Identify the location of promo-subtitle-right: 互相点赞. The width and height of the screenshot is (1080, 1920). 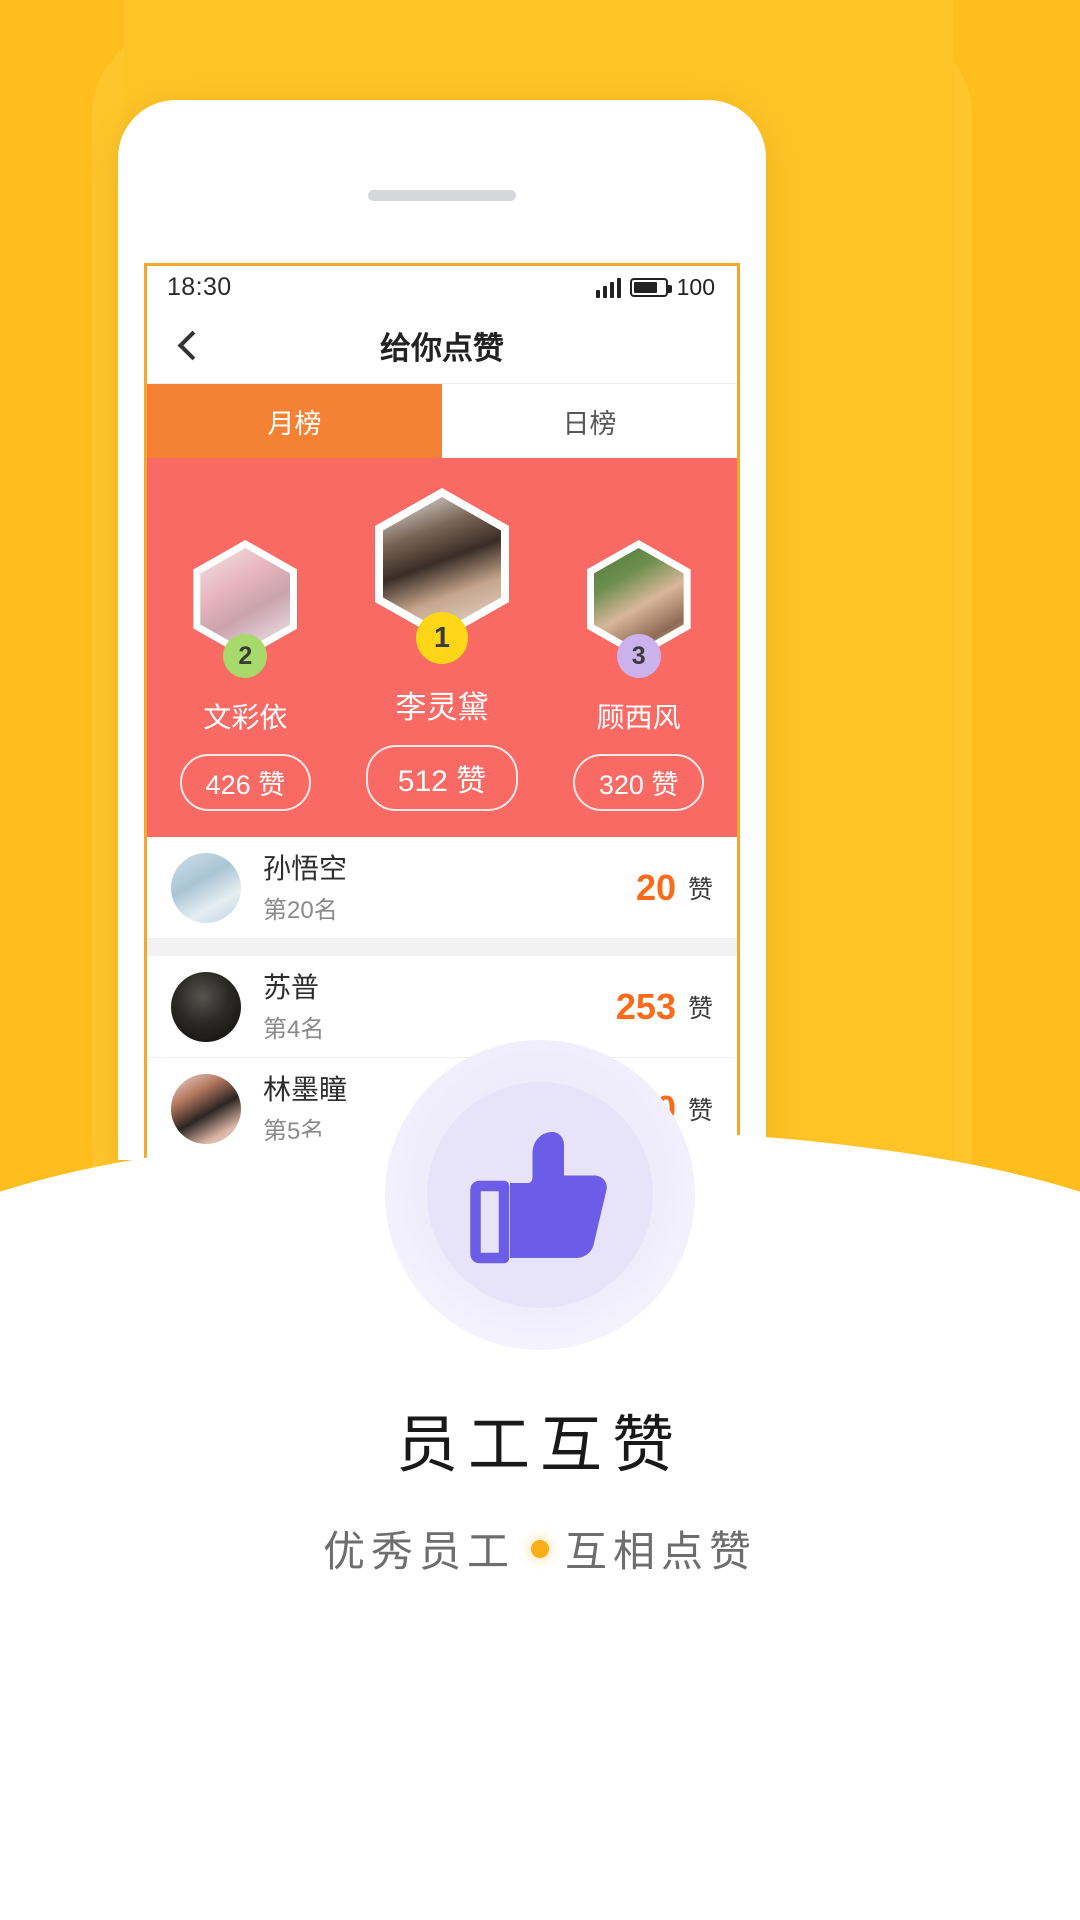
(661, 1551).